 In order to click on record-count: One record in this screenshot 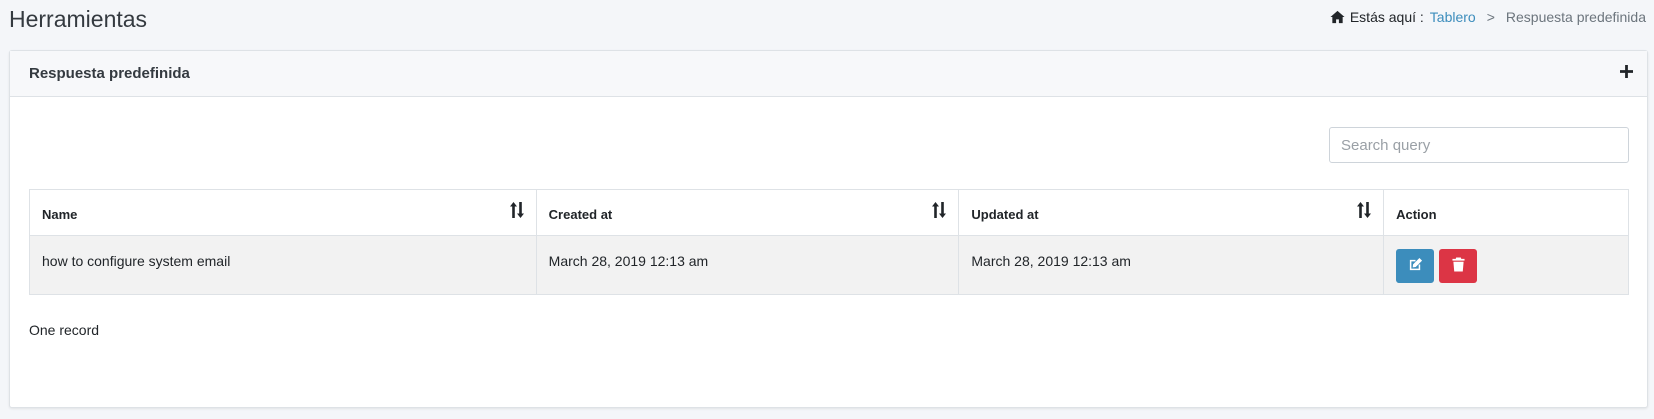, I will do `click(64, 330)`.